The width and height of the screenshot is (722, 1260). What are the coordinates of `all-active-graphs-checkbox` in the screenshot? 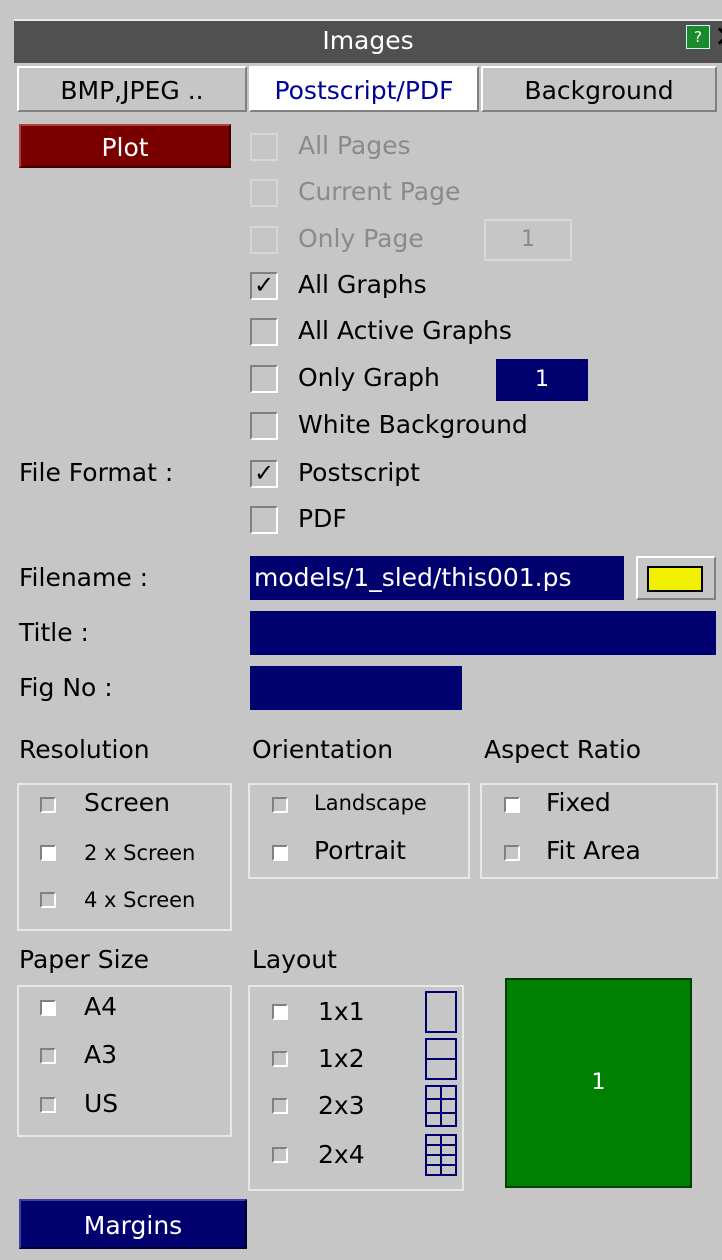 It's located at (264, 332).